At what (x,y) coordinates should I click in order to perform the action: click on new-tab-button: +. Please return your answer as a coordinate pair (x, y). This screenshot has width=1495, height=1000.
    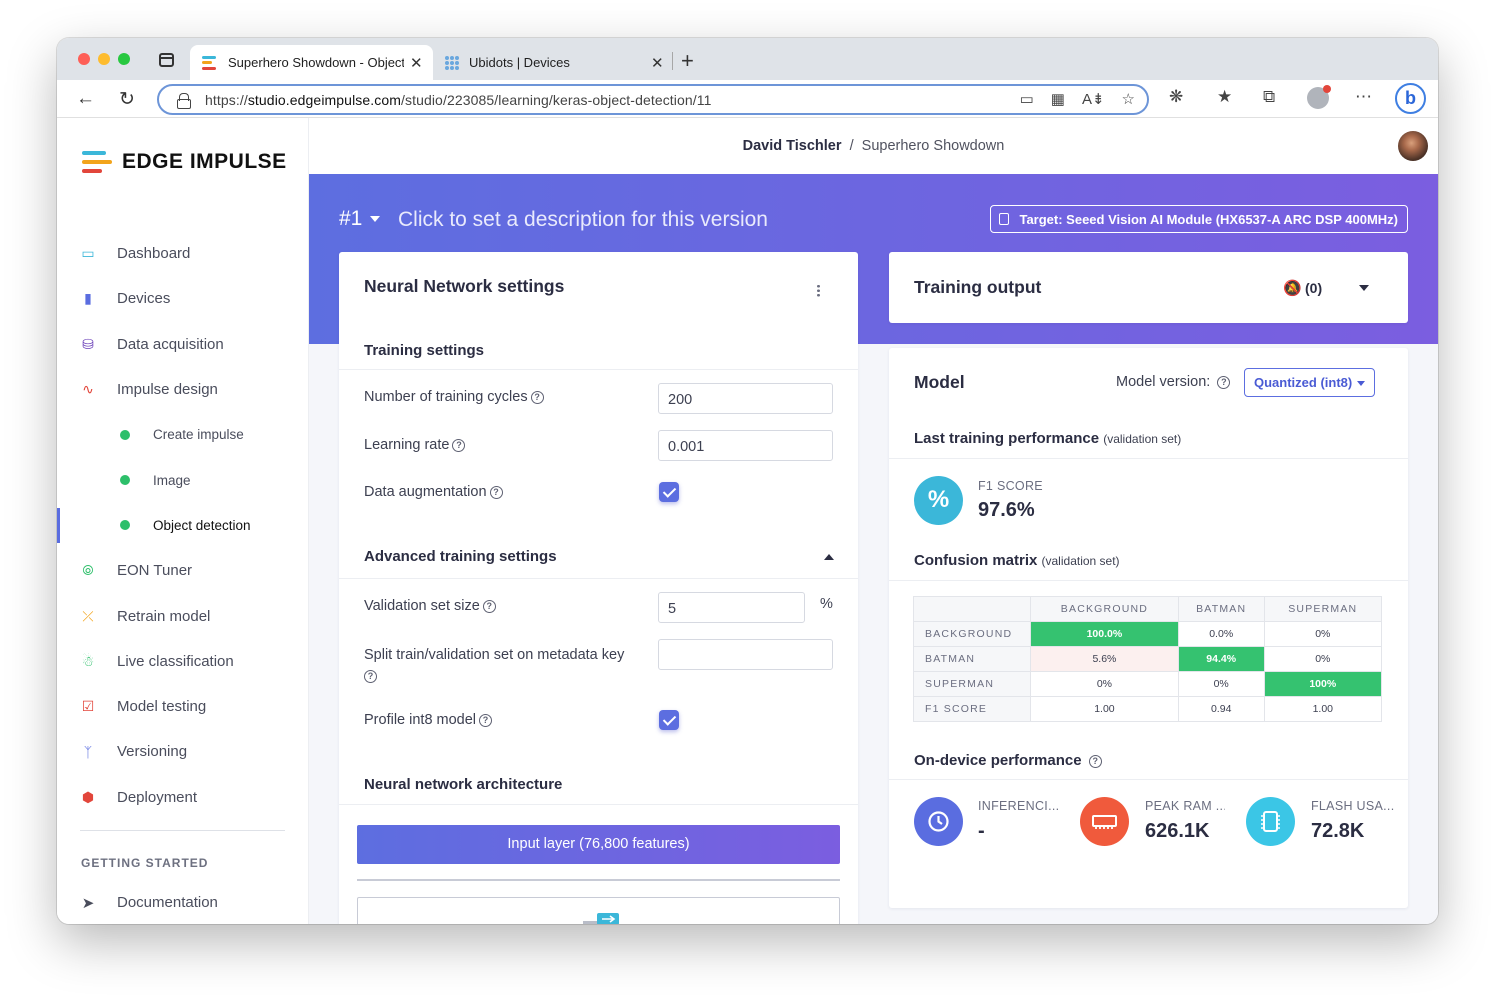
    Looking at the image, I should click on (687, 61).